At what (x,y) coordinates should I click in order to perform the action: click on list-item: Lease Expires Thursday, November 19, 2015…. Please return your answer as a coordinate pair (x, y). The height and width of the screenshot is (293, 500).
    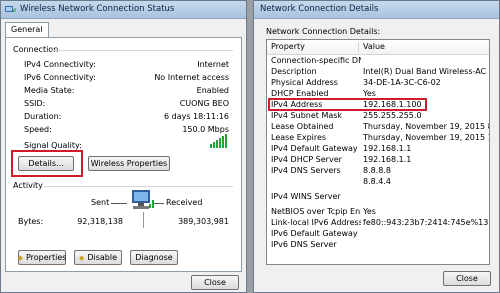
    Looking at the image, I should click on (378, 137).